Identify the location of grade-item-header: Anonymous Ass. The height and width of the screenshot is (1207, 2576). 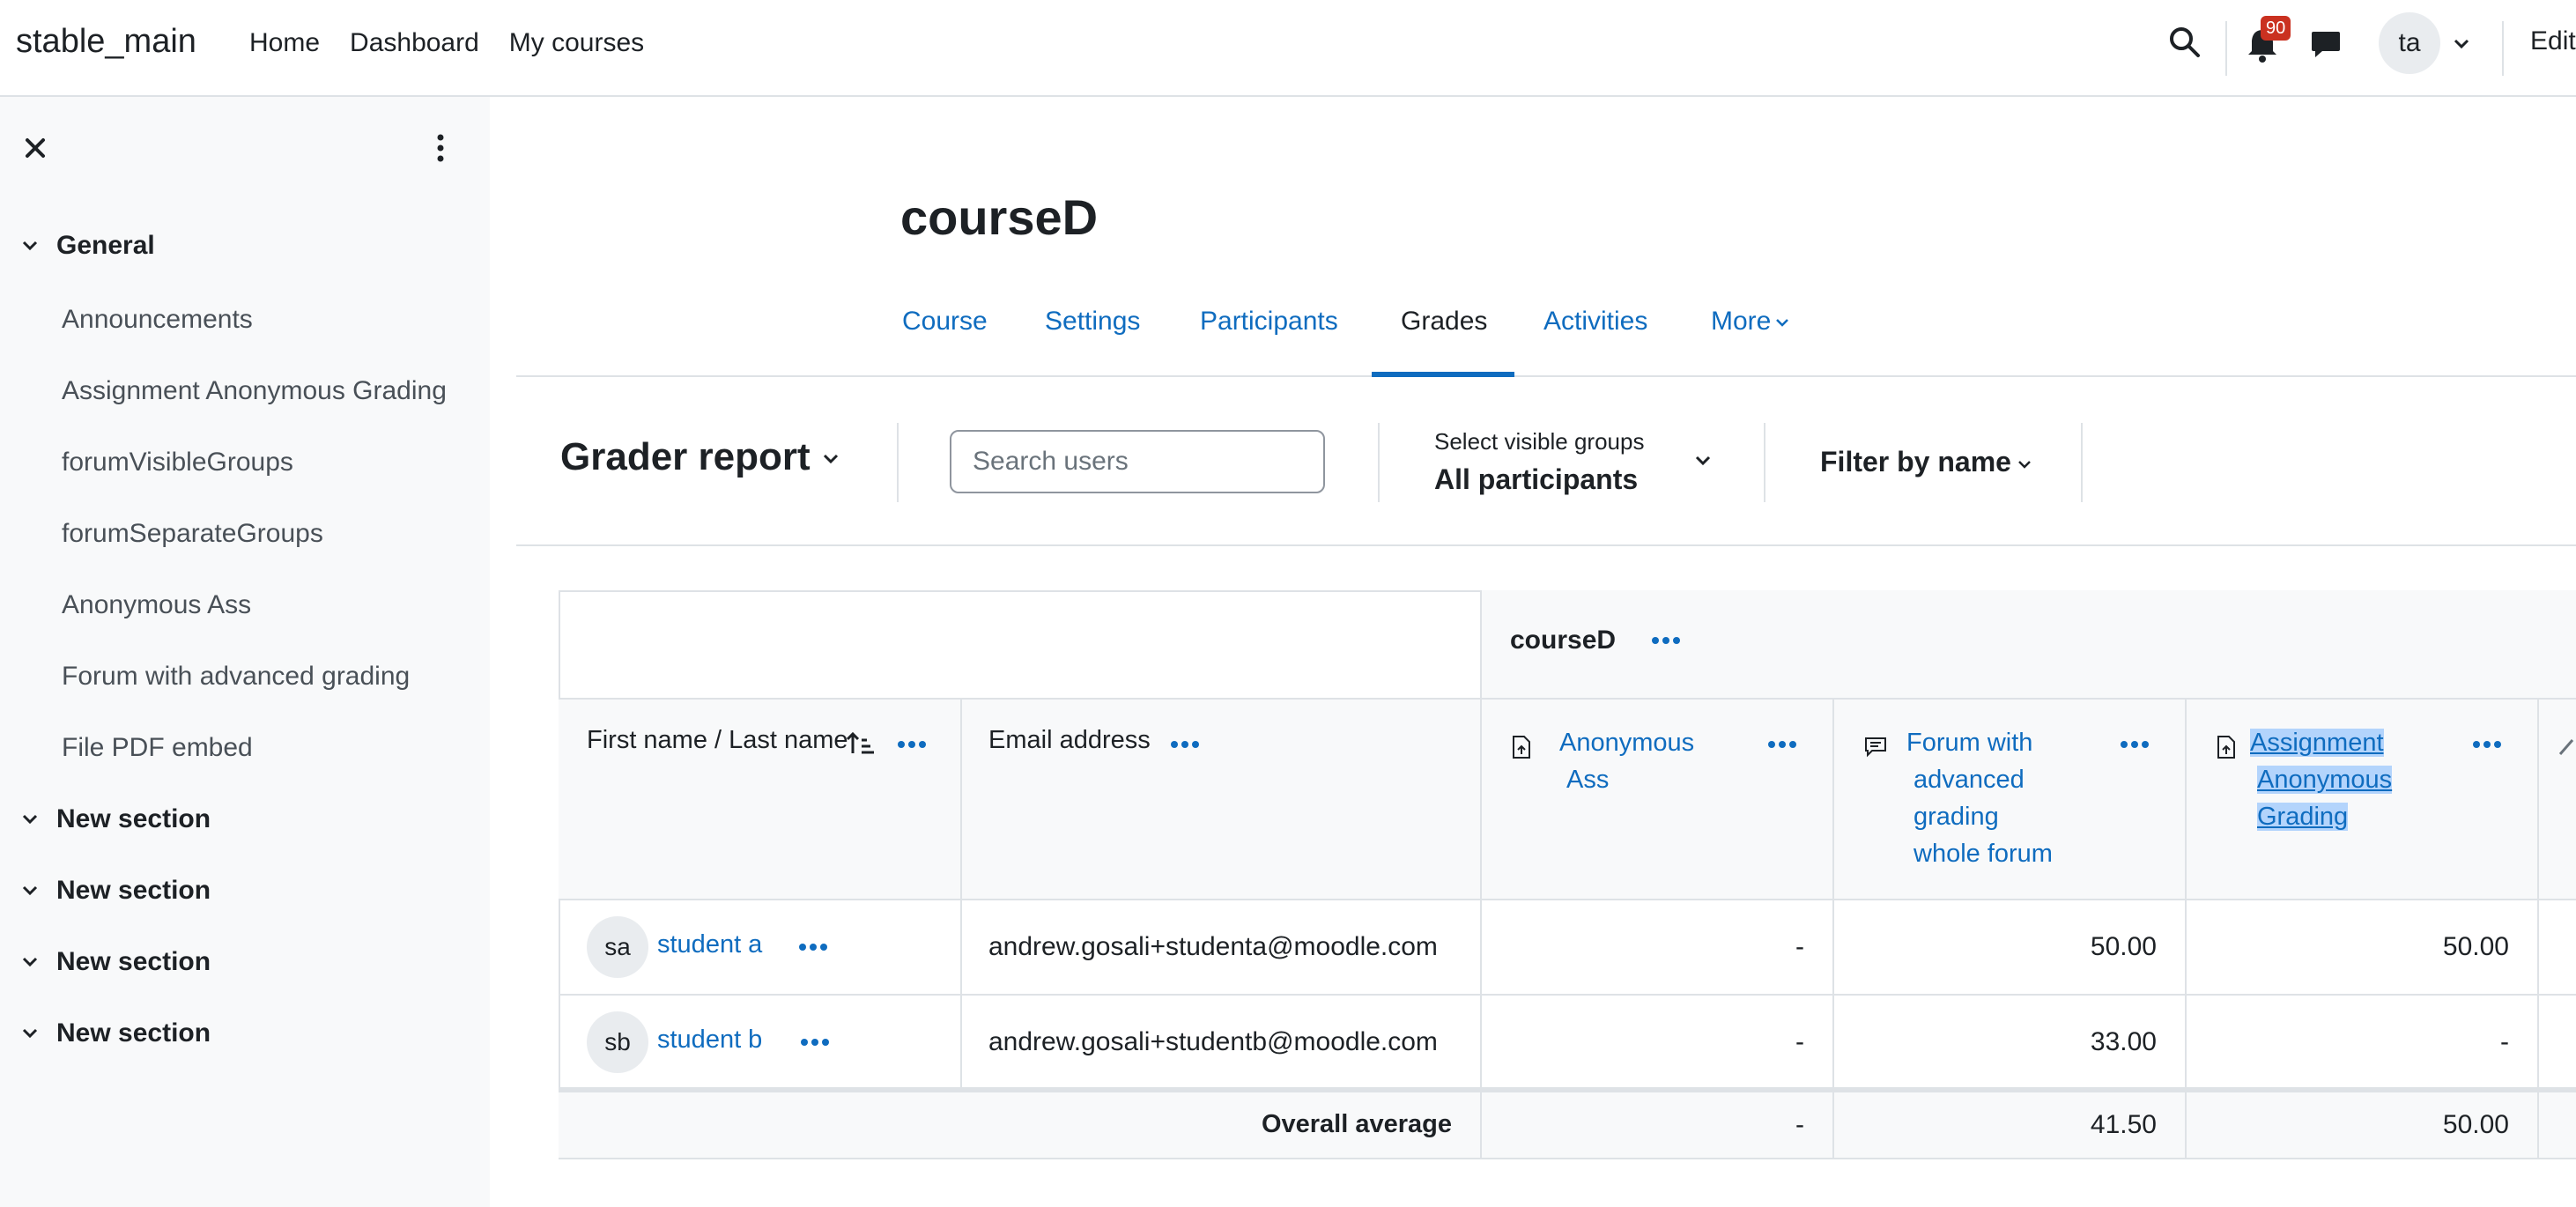
(1658, 800).